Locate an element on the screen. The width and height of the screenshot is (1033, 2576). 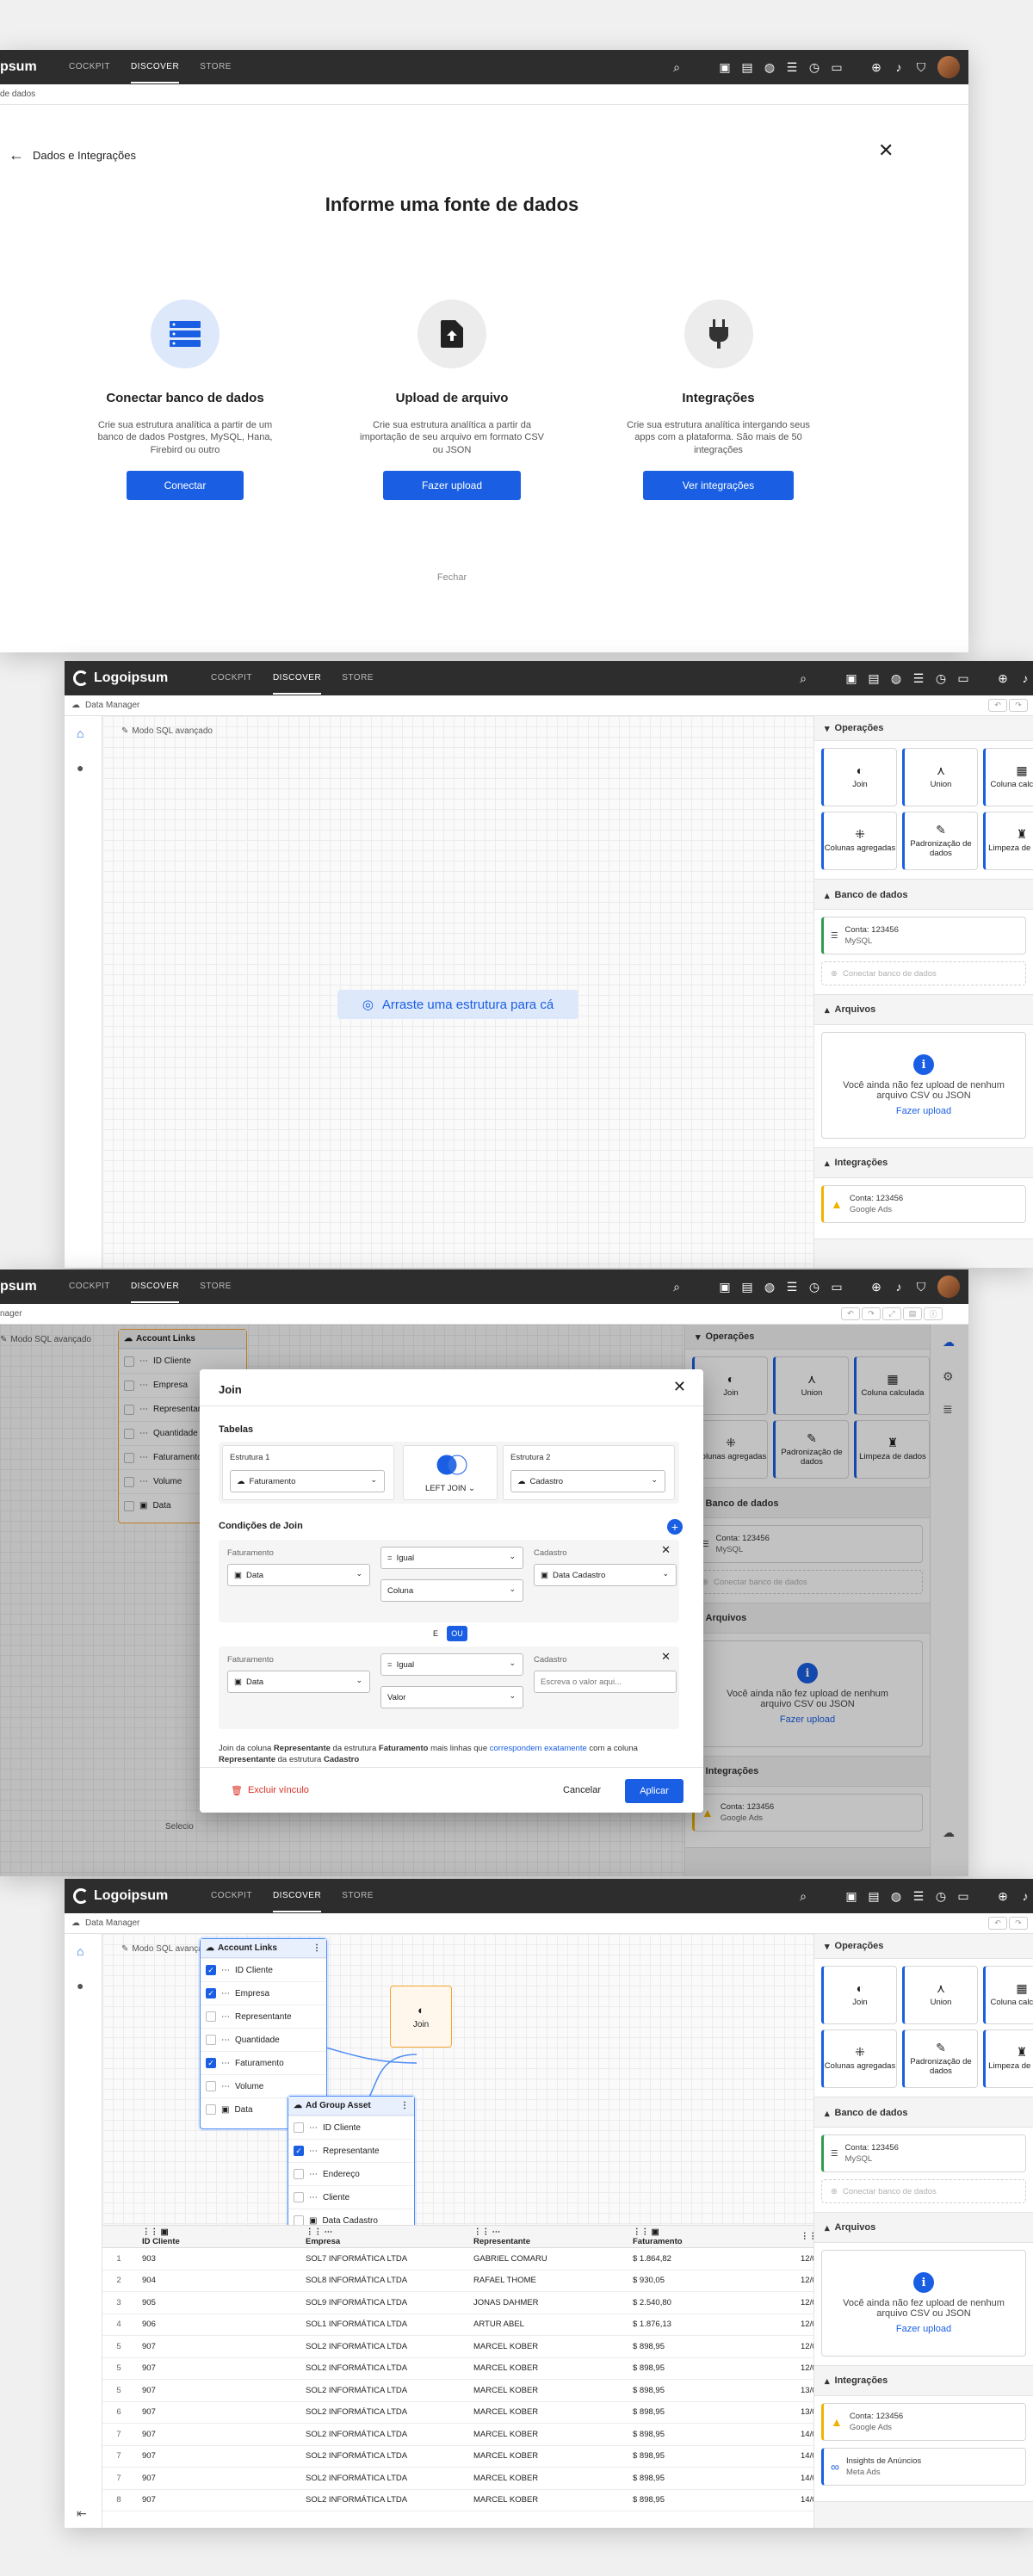
upload-link: Fazer upload is located at coordinates (923, 2329).